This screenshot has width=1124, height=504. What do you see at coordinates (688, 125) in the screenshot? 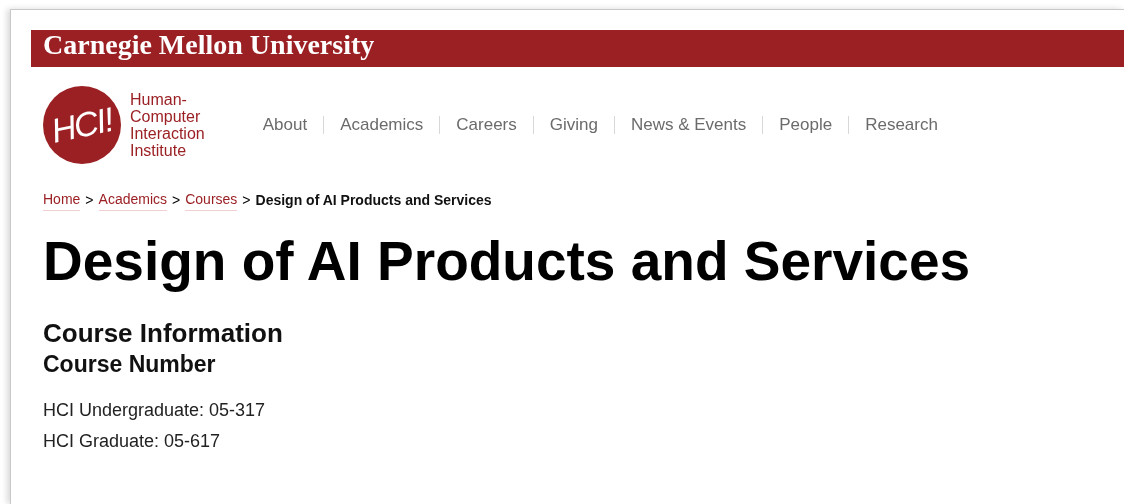
I see `nav-link: News & Events` at bounding box center [688, 125].